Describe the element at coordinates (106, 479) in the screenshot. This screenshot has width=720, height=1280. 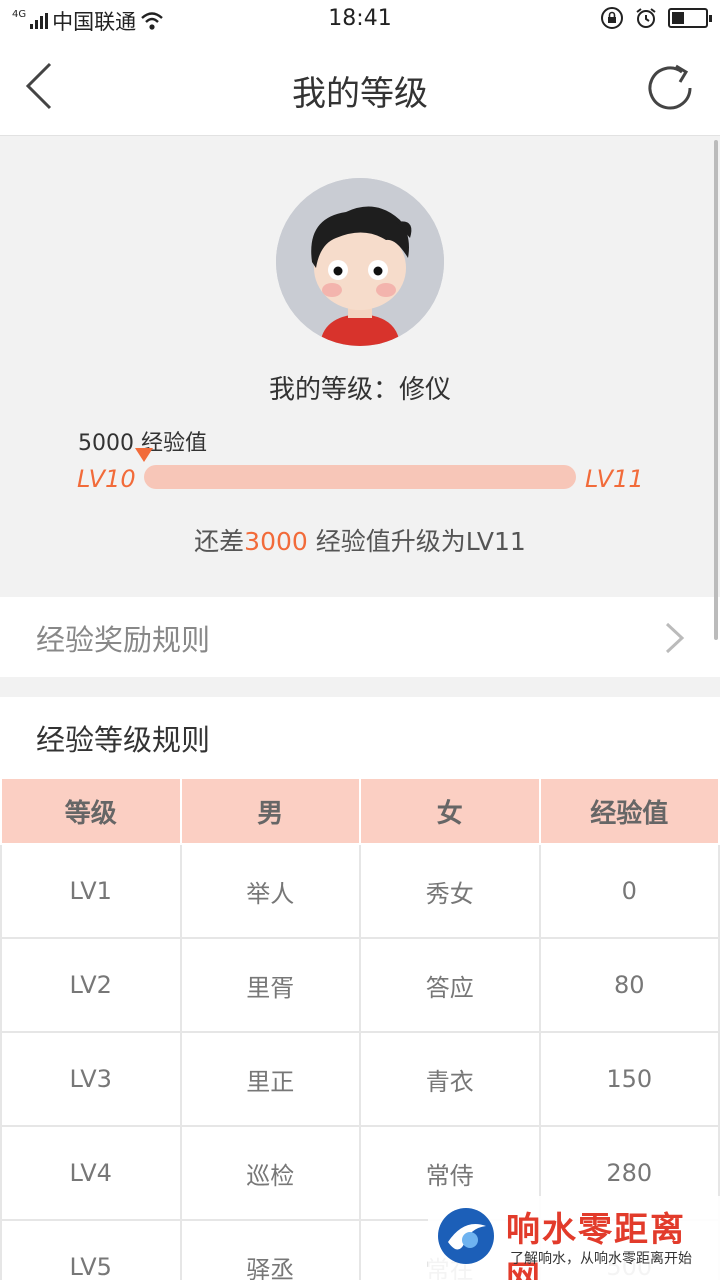
I see `current-level-label: LV10` at that location.